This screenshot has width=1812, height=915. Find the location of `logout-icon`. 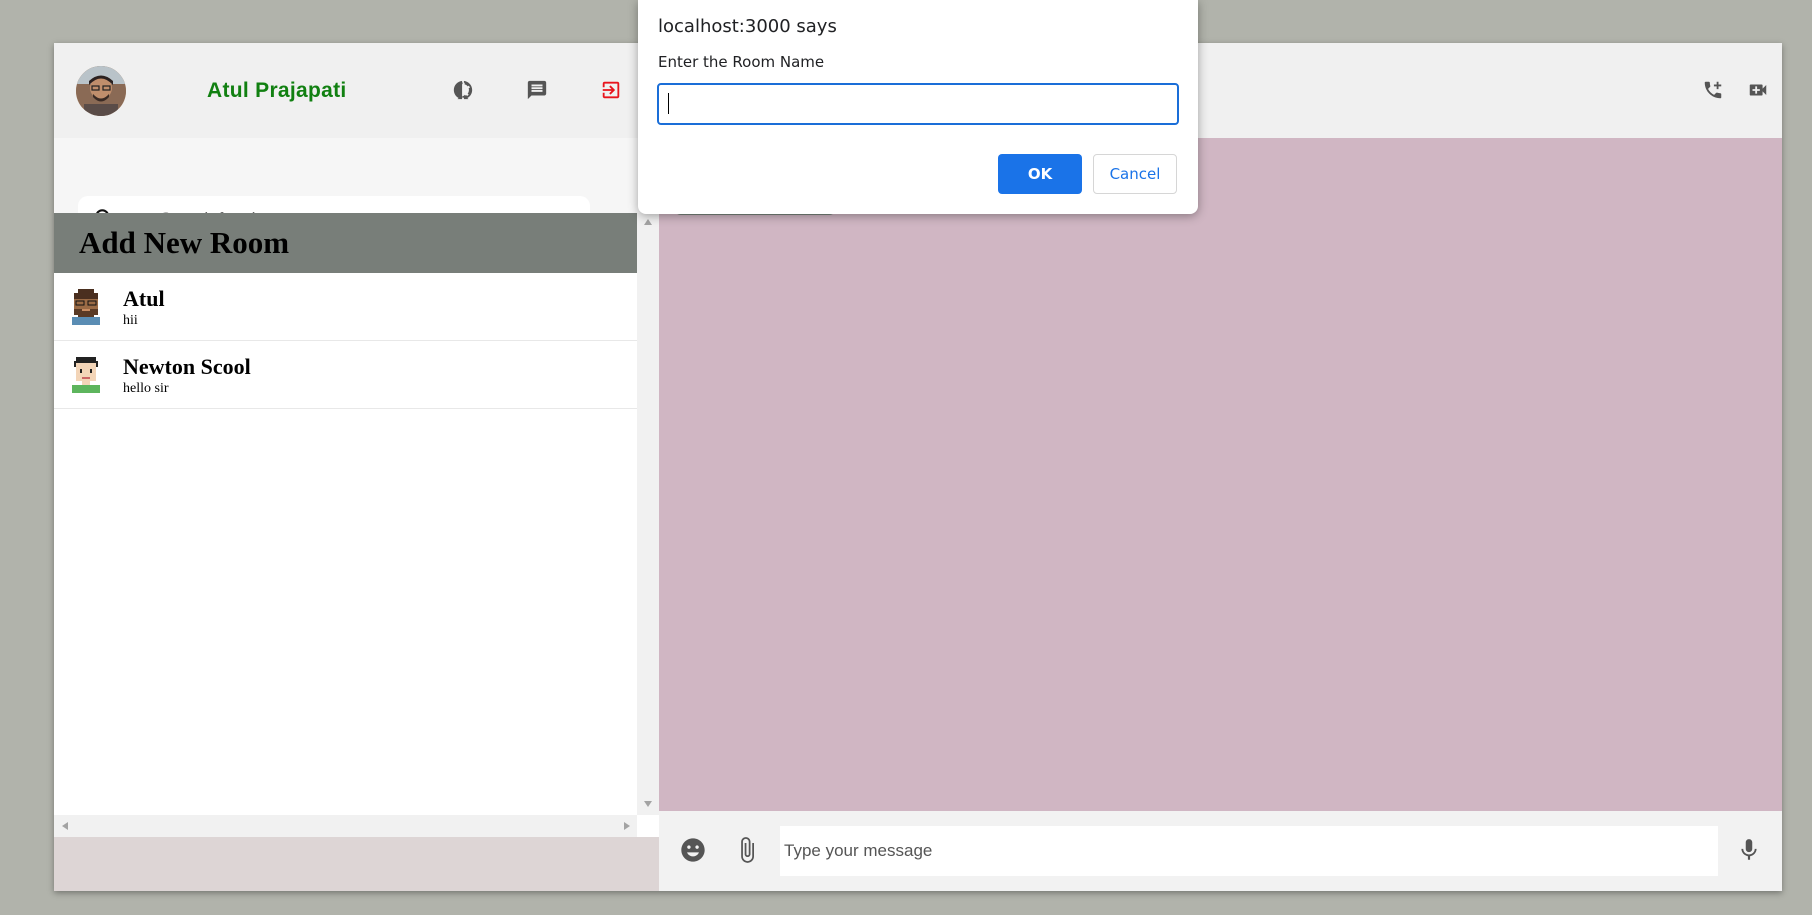

logout-icon is located at coordinates (611, 90).